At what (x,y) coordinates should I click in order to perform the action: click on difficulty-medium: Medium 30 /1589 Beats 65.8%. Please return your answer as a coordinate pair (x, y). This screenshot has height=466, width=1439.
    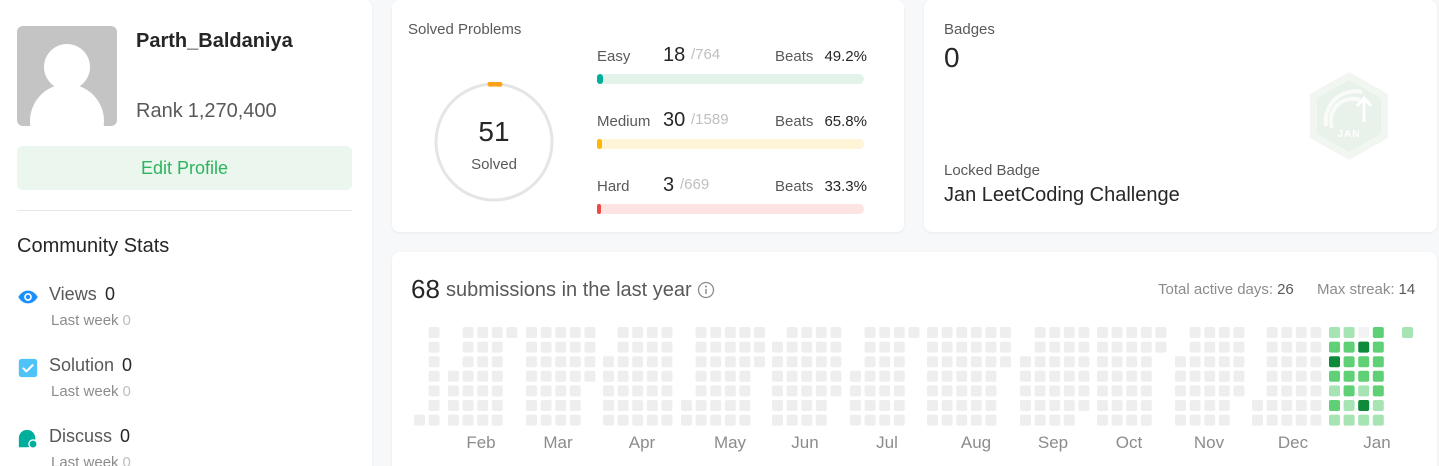
    Looking at the image, I should click on (732, 134).